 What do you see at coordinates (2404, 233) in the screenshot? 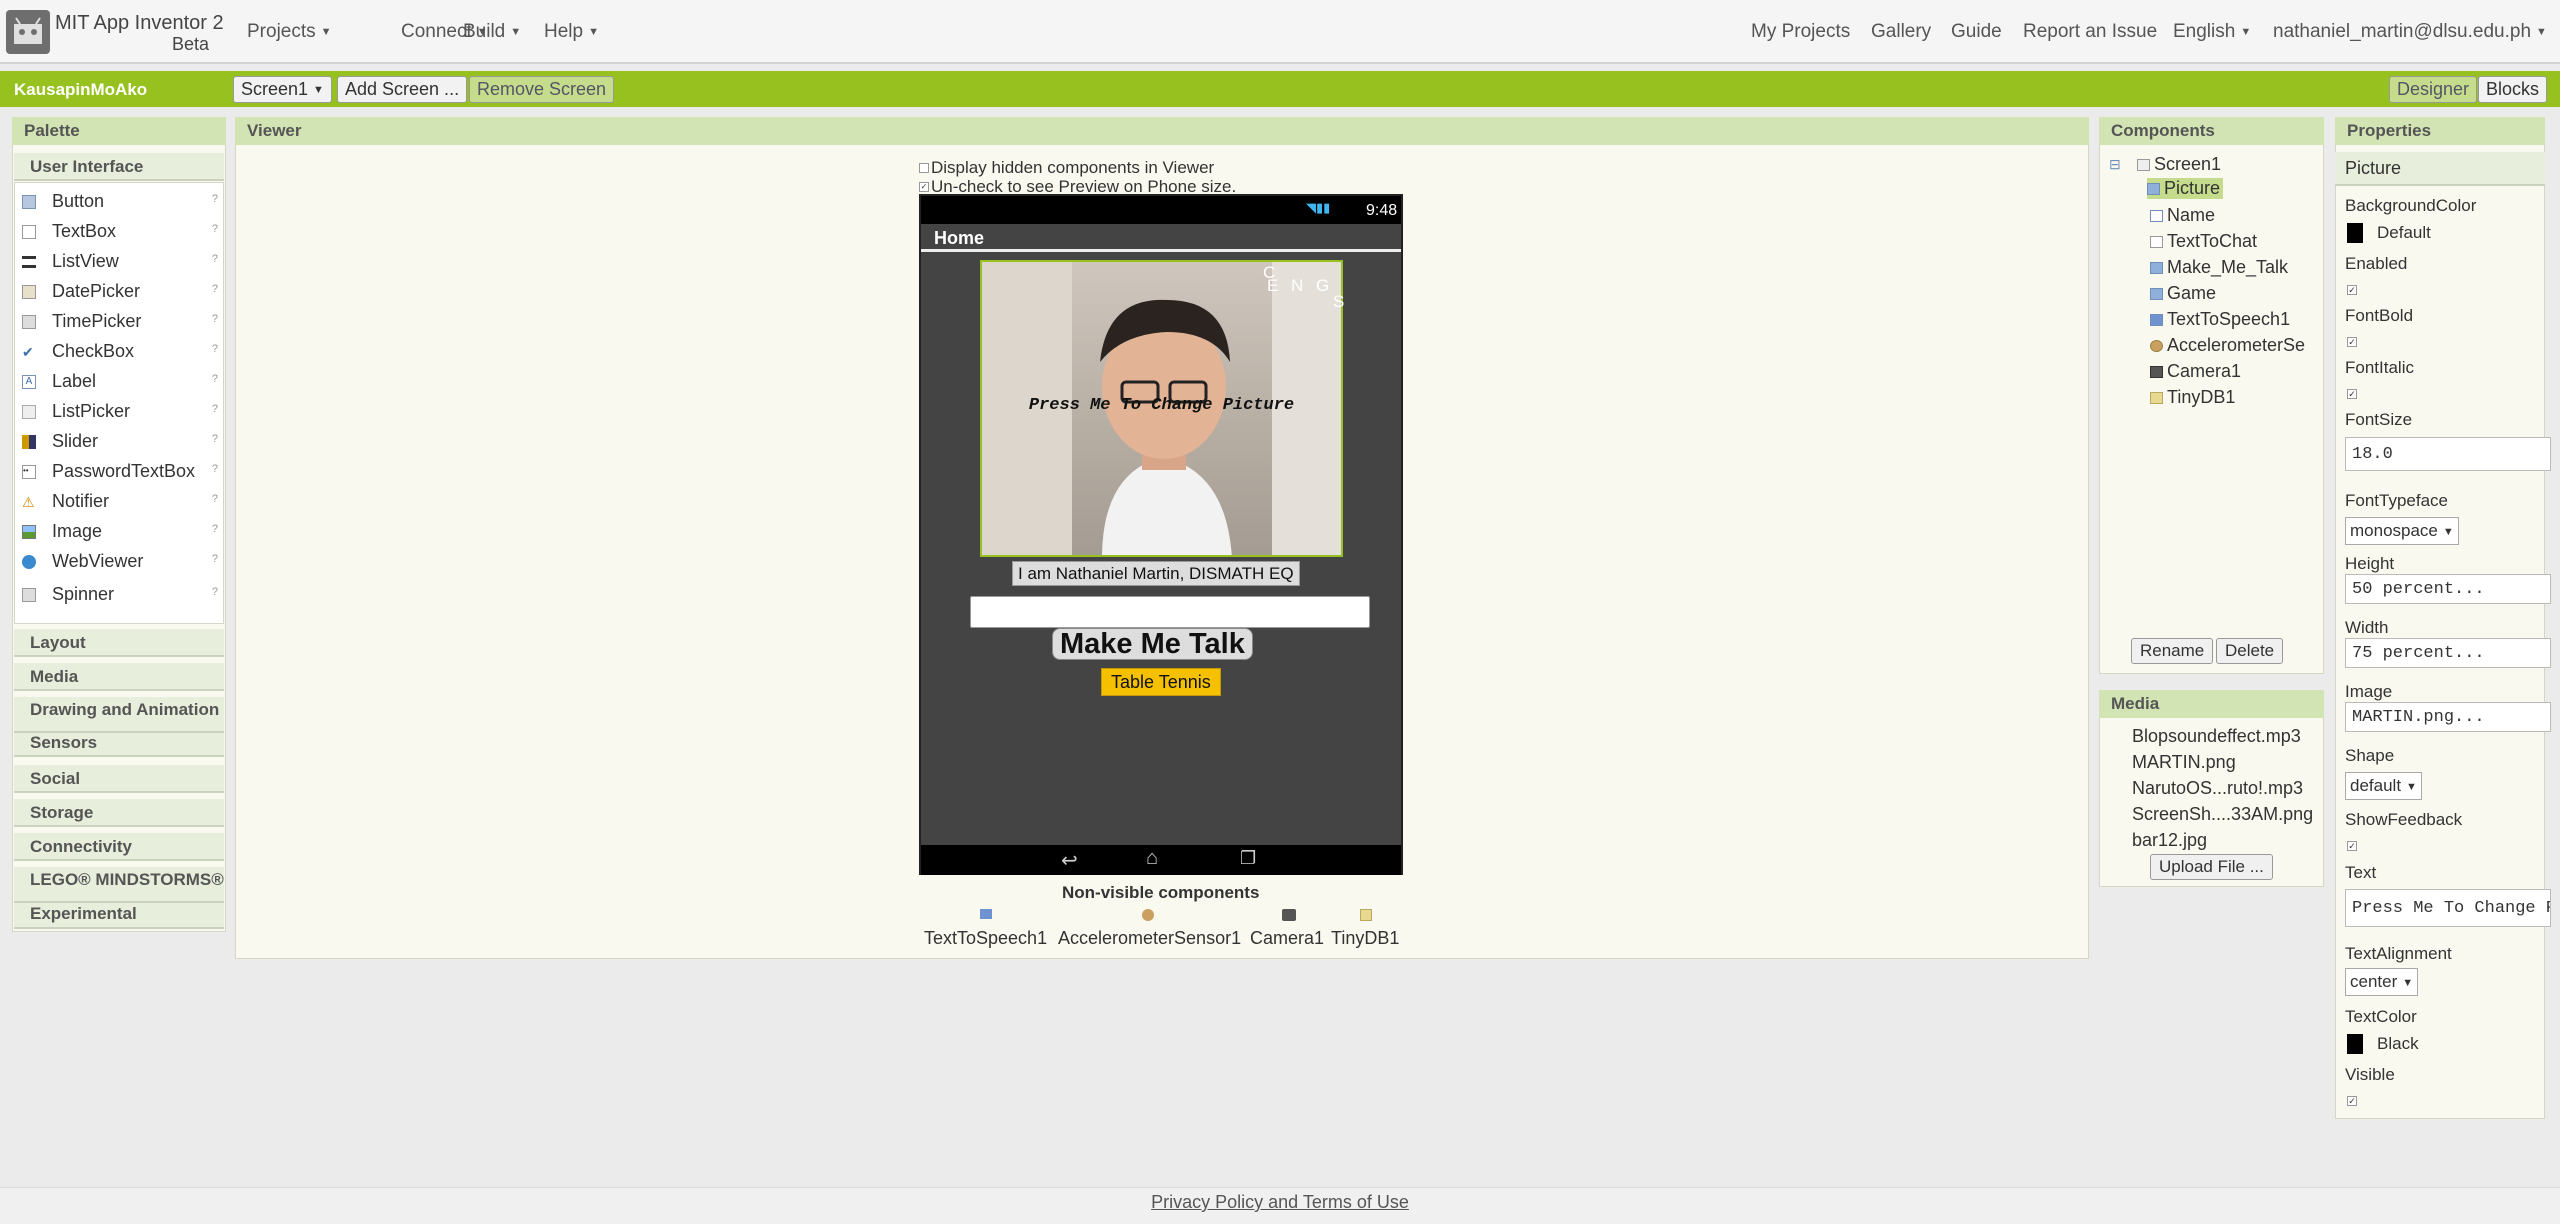
I see `prop-backgroundcolor-value: Default` at bounding box center [2404, 233].